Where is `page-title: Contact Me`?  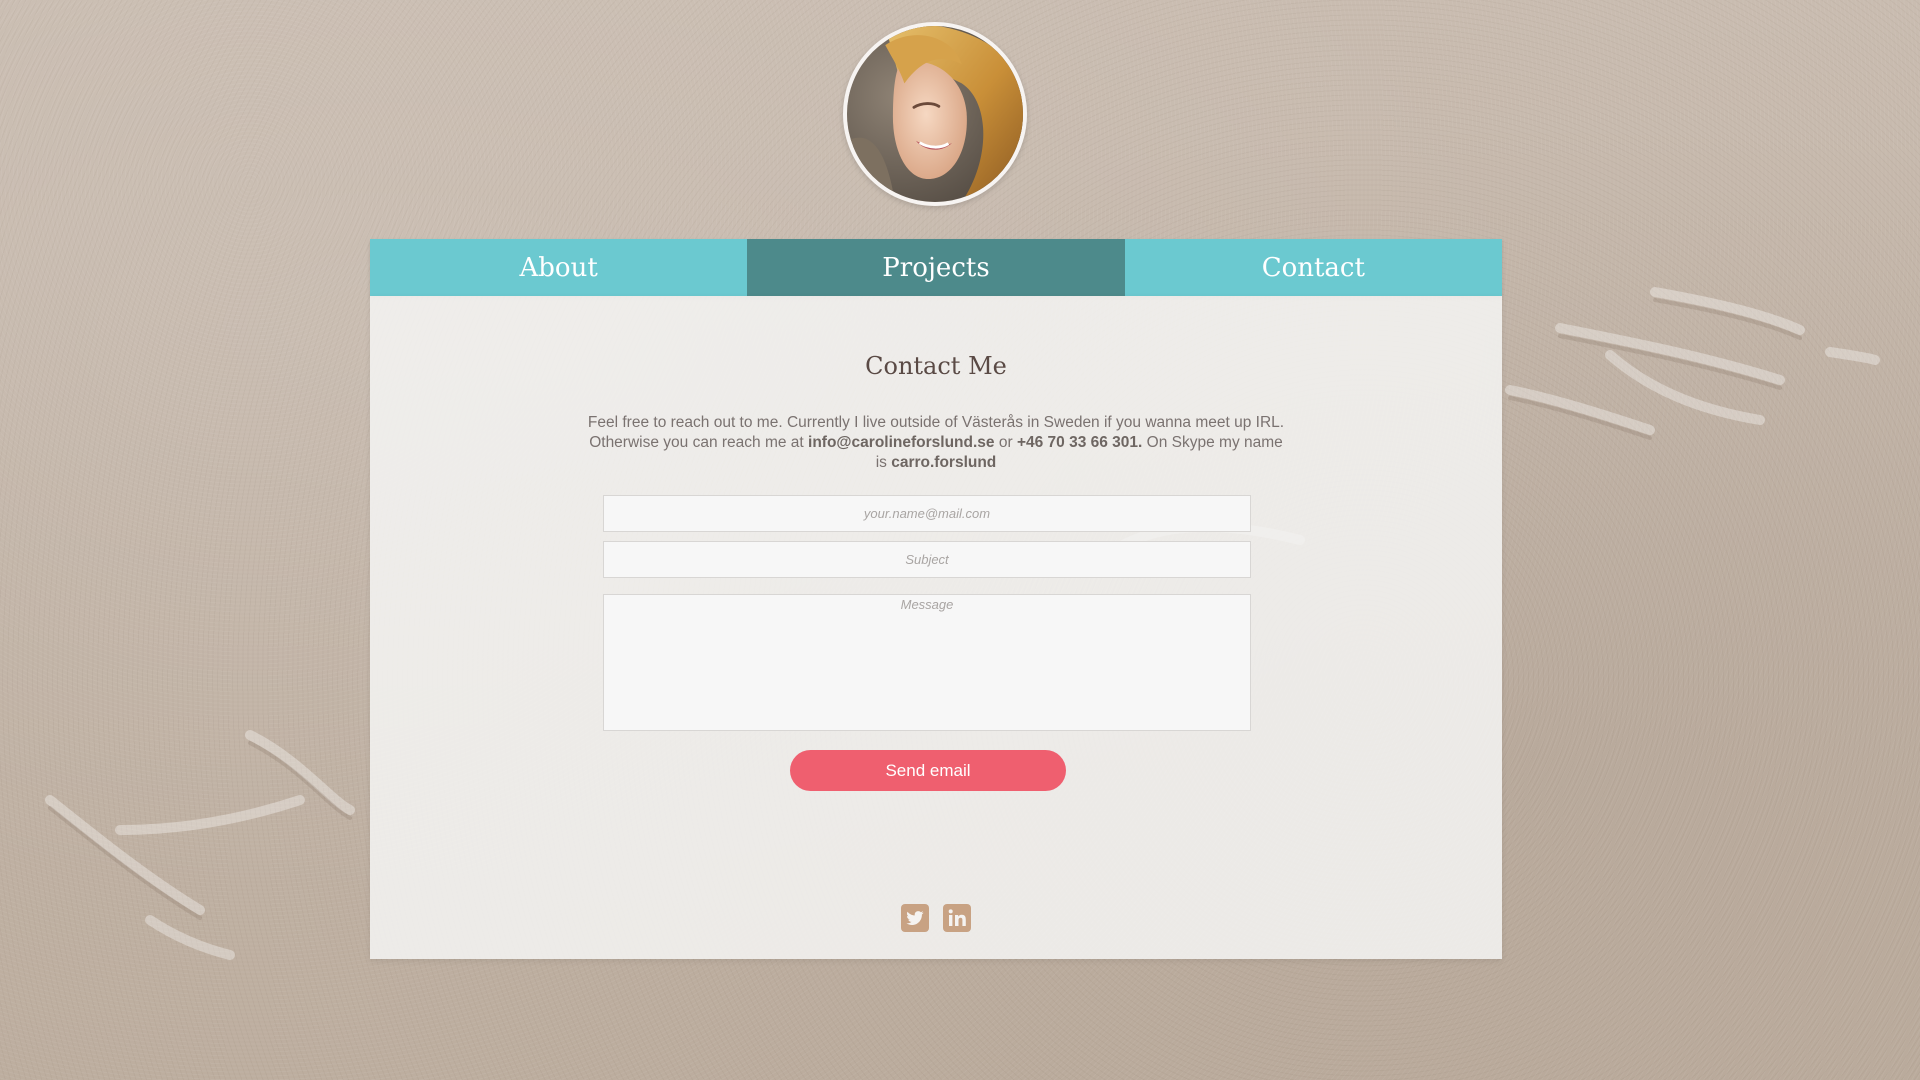 page-title: Contact Me is located at coordinates (936, 366).